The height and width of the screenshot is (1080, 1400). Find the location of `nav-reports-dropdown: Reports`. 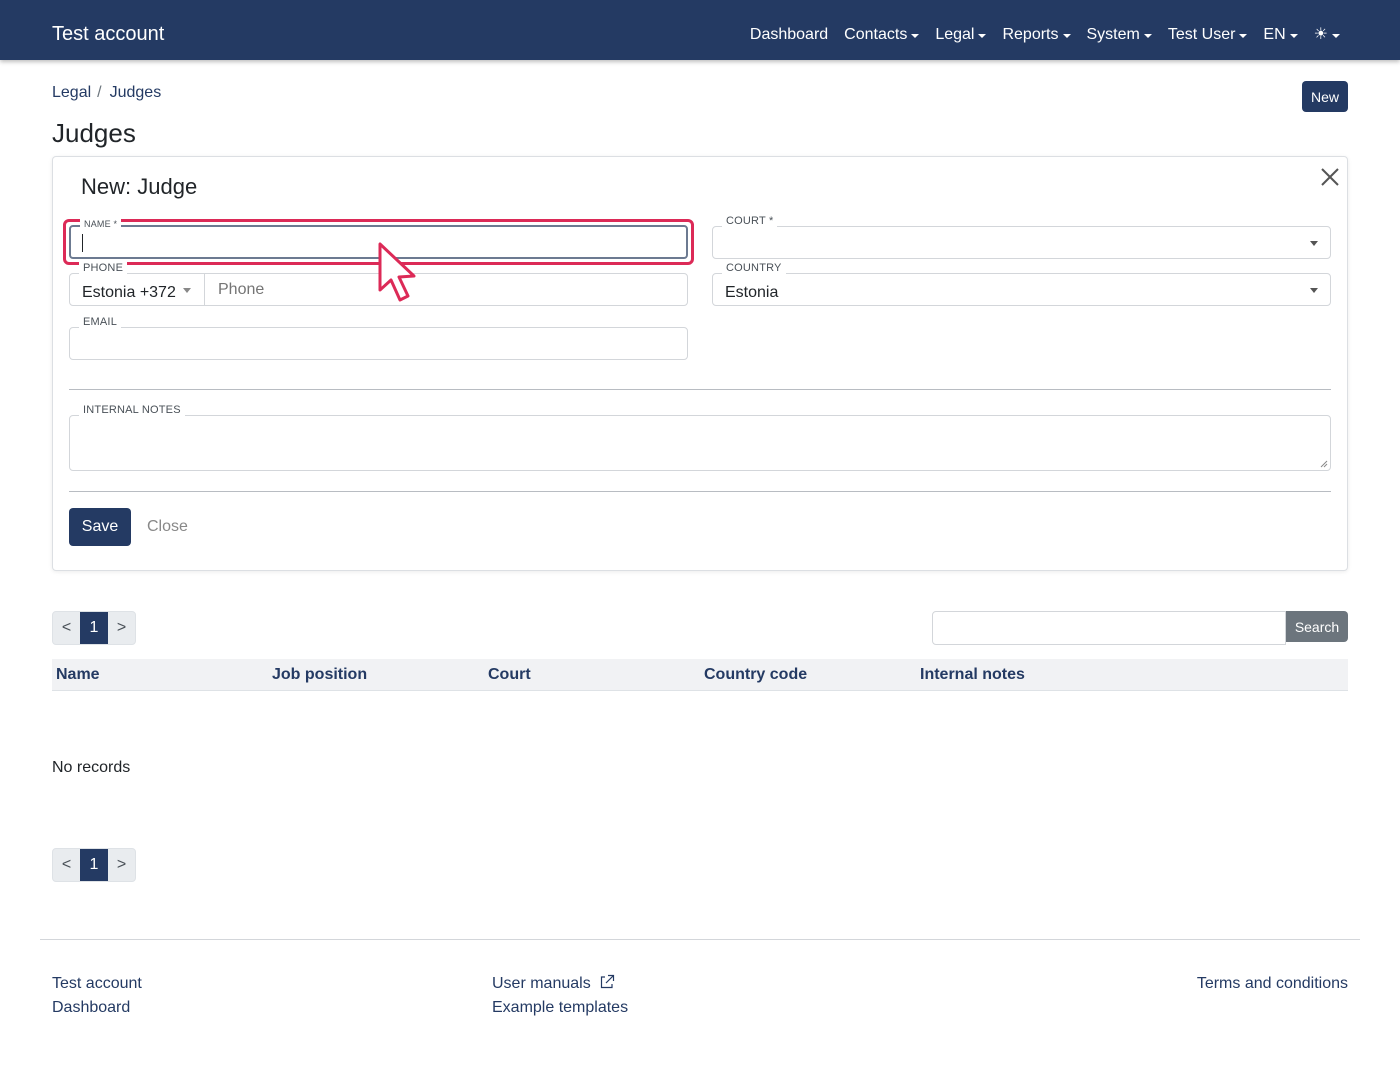

nav-reports-dropdown: Reports is located at coordinates (1036, 35).